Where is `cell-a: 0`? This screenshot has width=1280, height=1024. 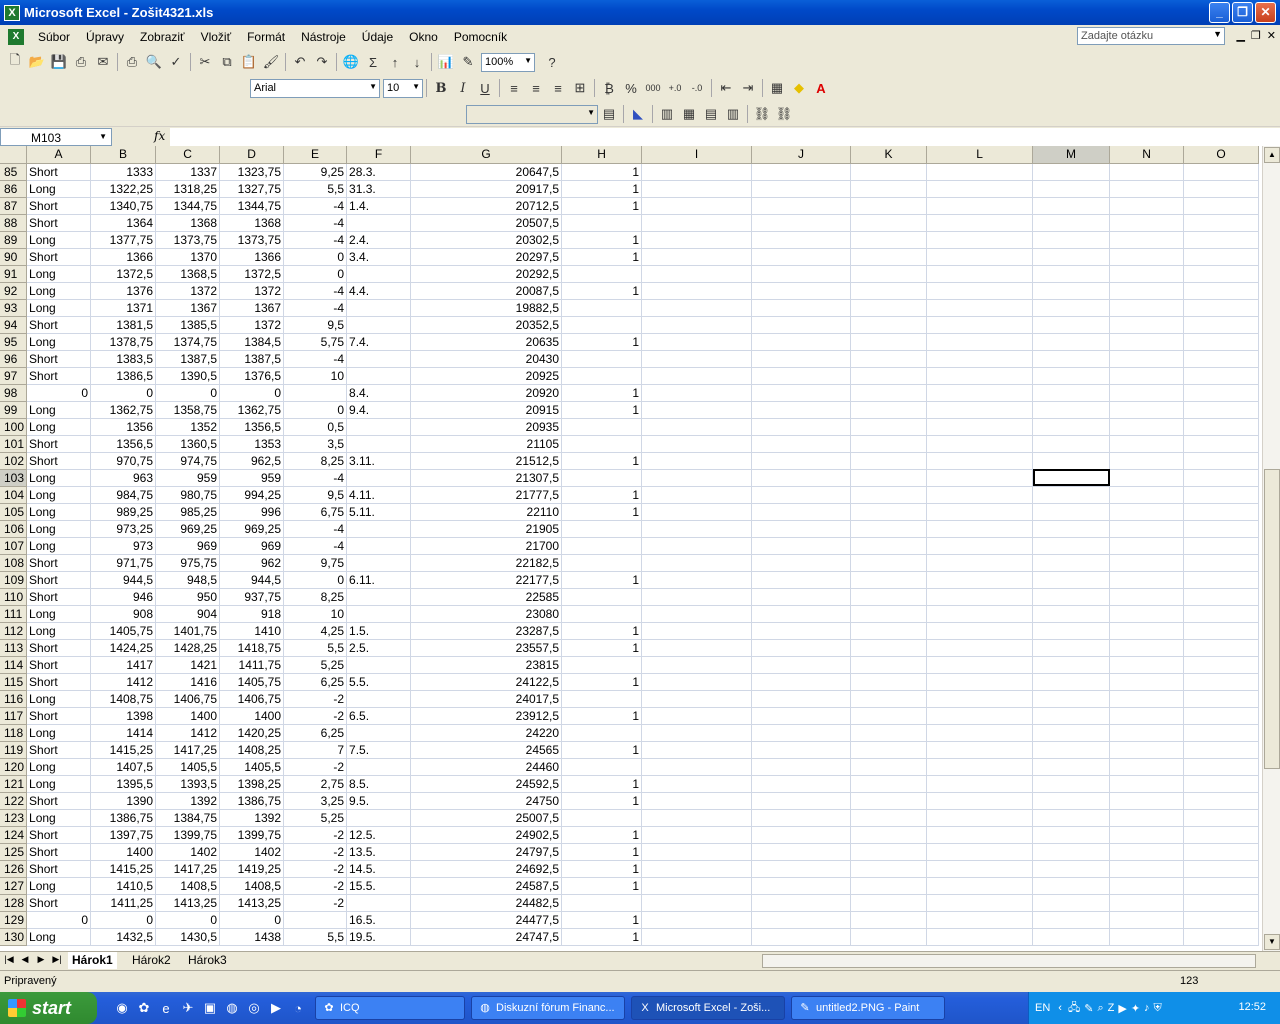
cell-a: 0 is located at coordinates (59, 920).